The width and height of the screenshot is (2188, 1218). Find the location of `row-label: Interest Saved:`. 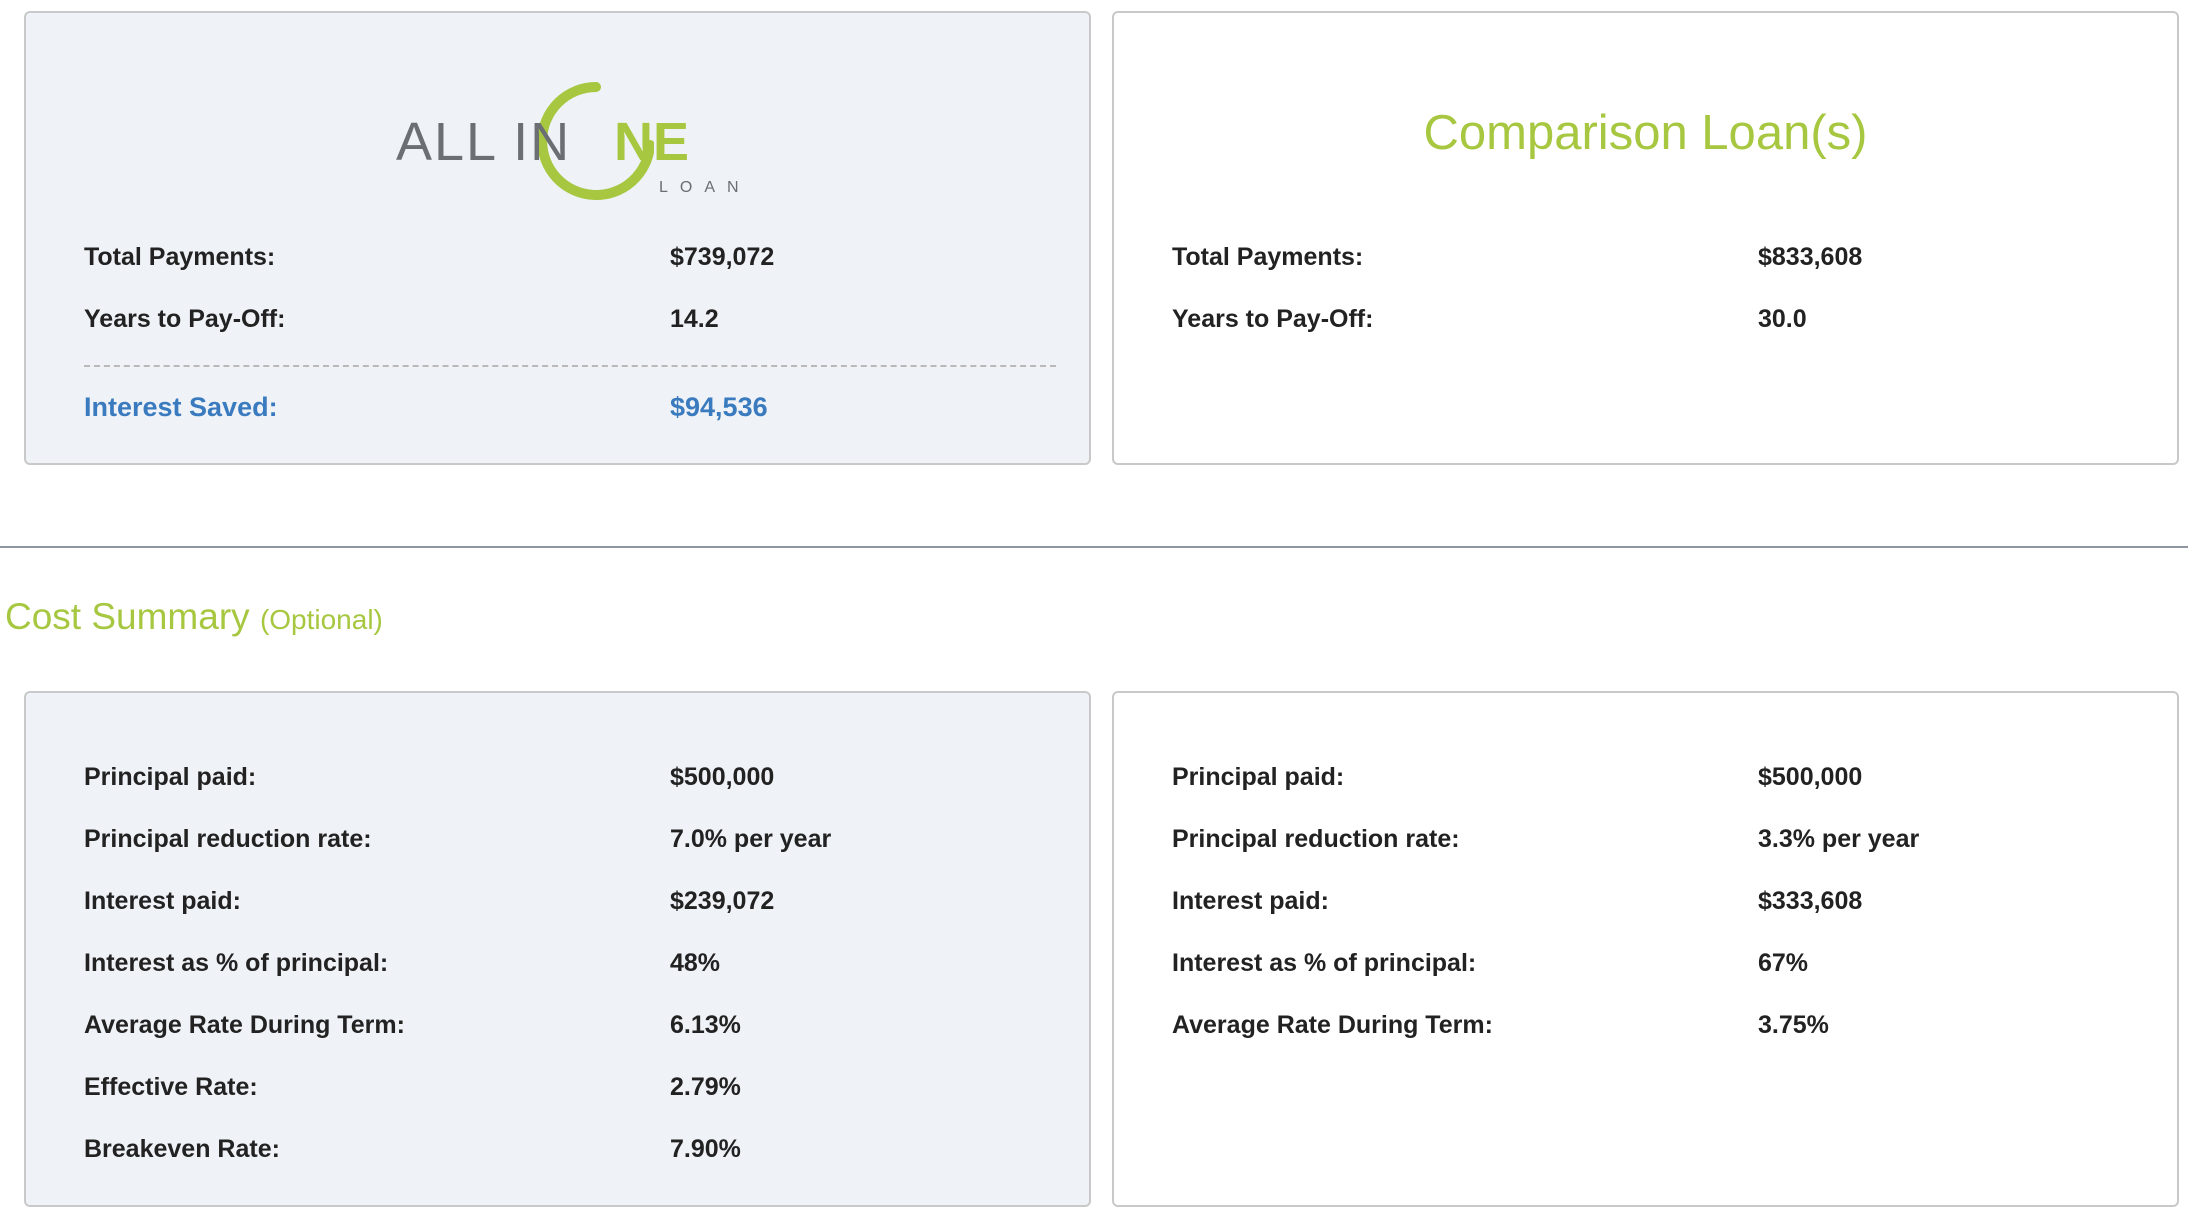

row-label: Interest Saved: is located at coordinates (181, 407).